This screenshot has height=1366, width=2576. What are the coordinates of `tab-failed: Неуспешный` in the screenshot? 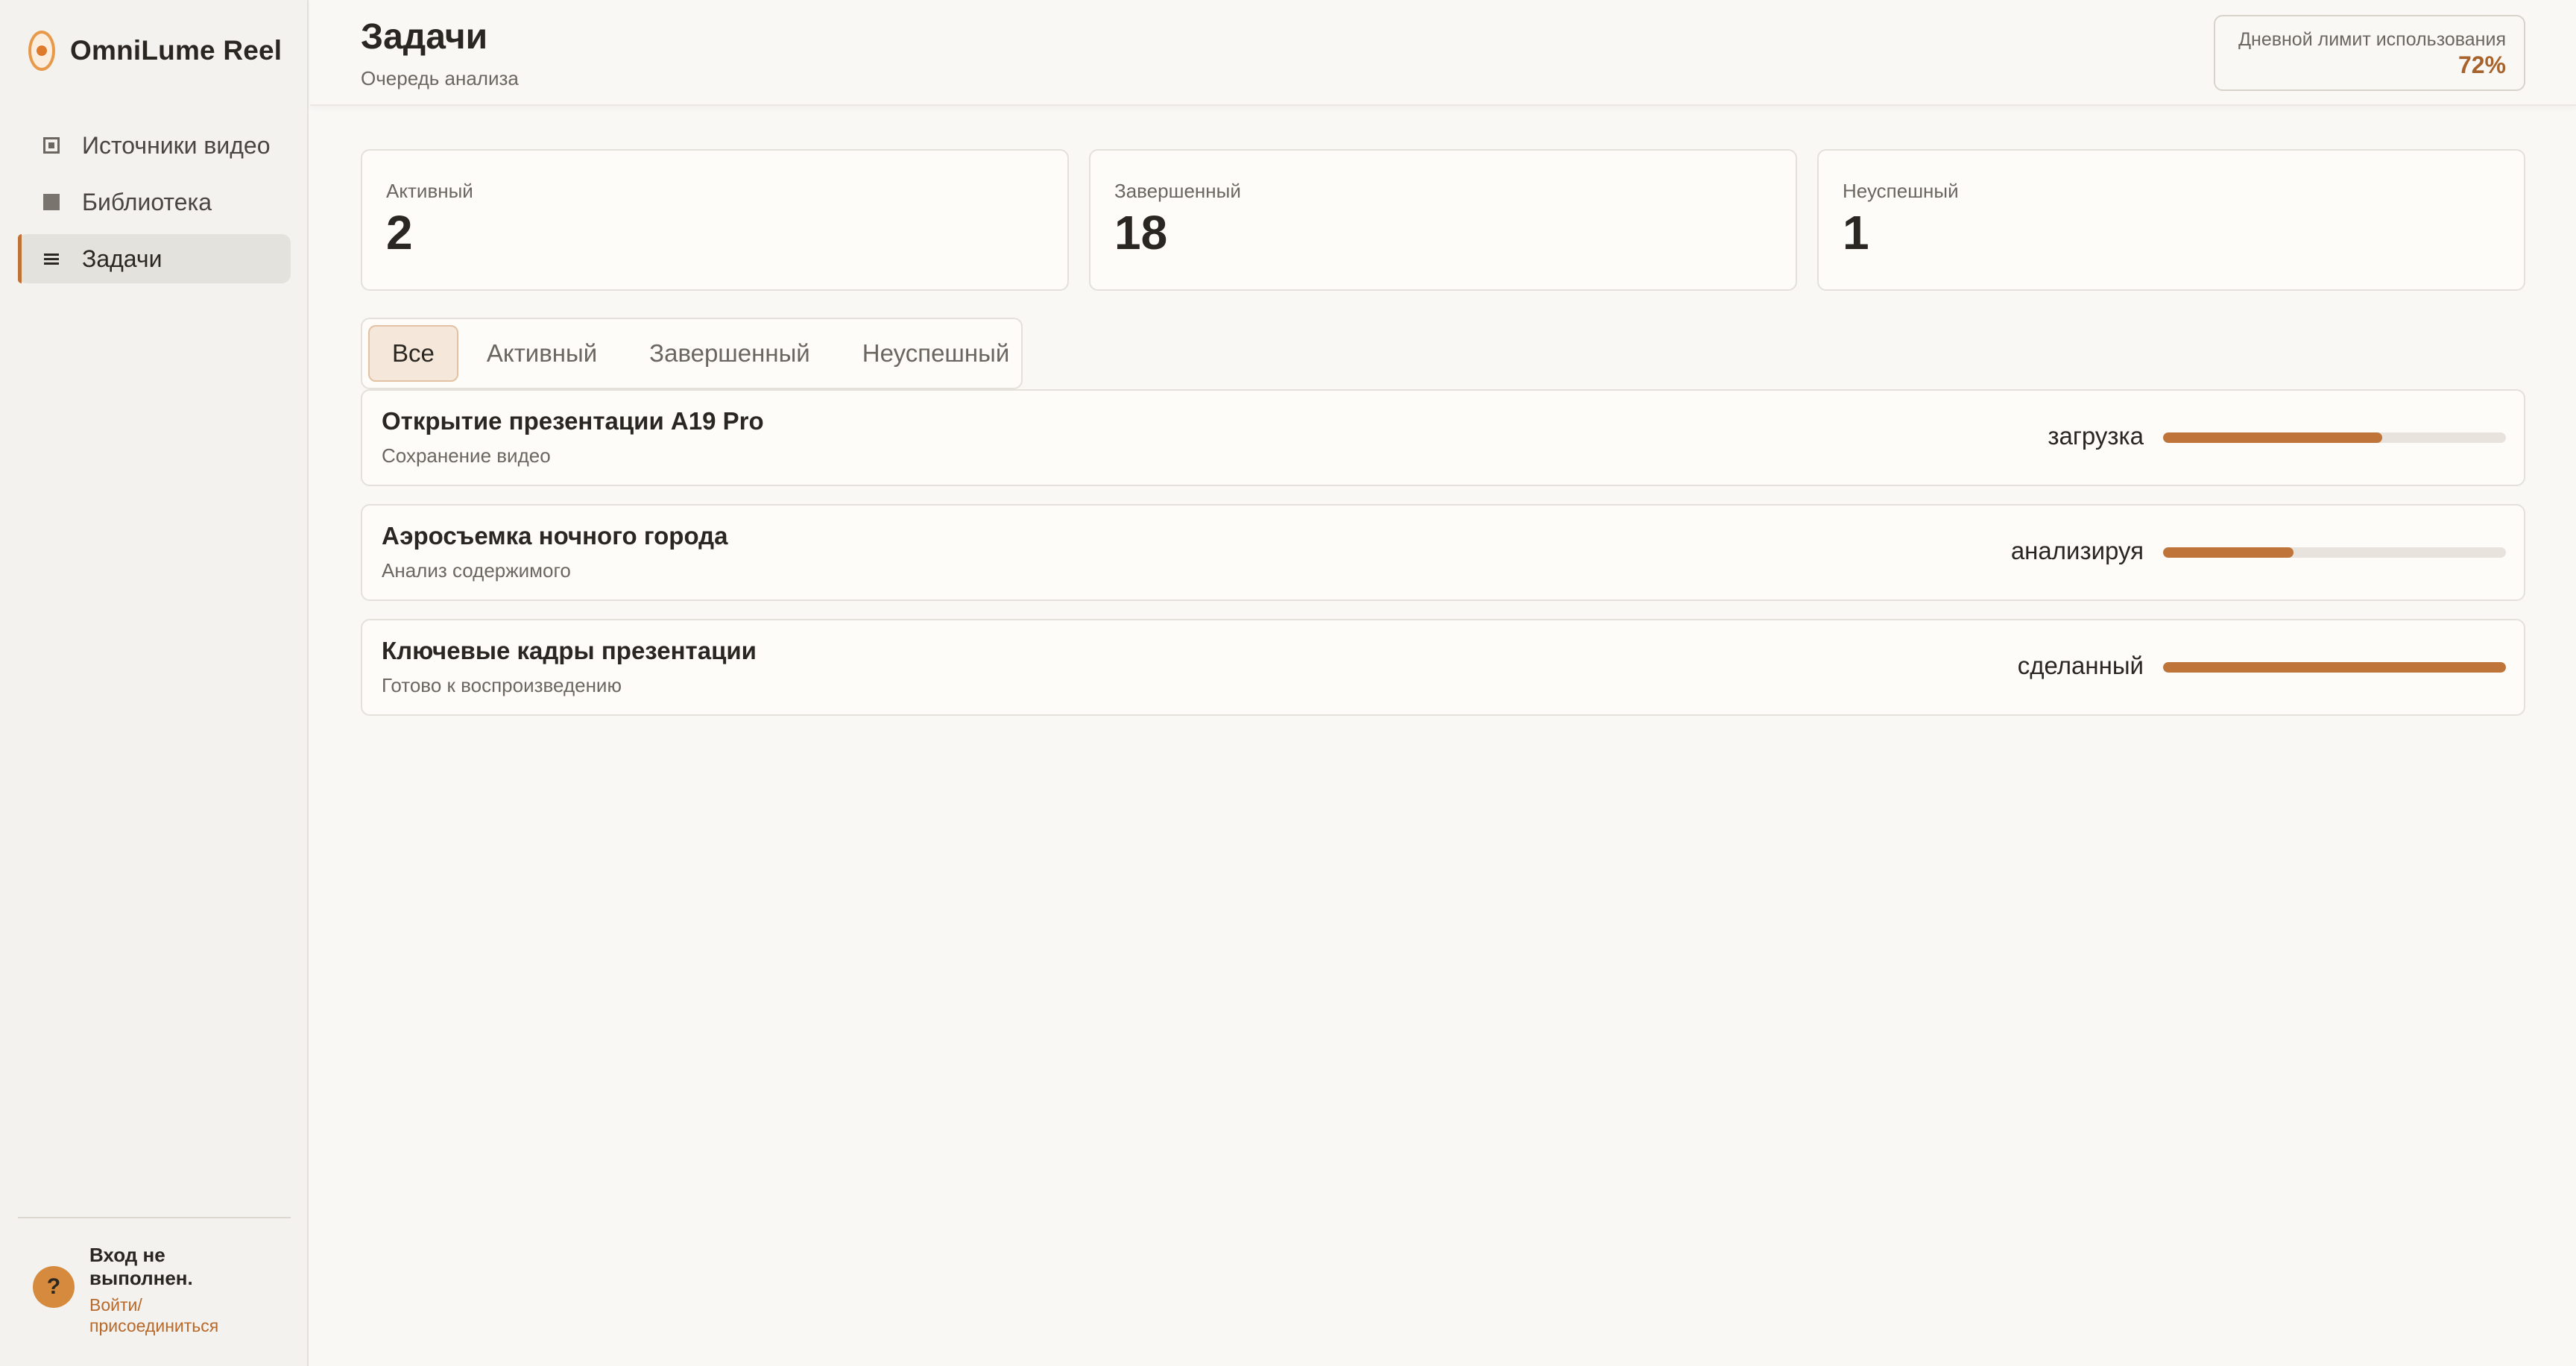 It's located at (937, 353).